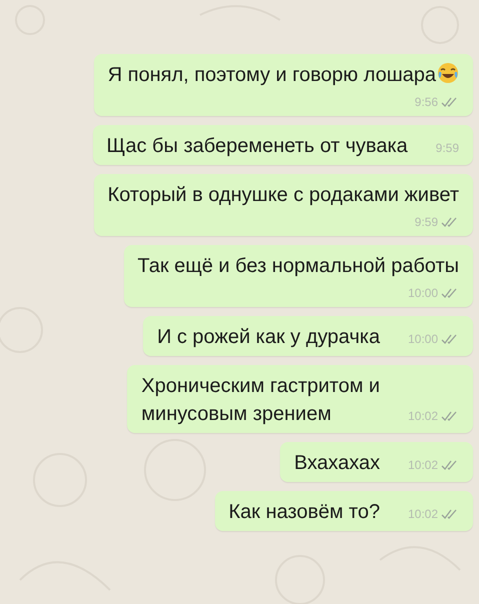 Image resolution: width=479 pixels, height=604 pixels. What do you see at coordinates (268, 337) in the screenshot?
I see `message-text: И с рожей как у дурачка` at bounding box center [268, 337].